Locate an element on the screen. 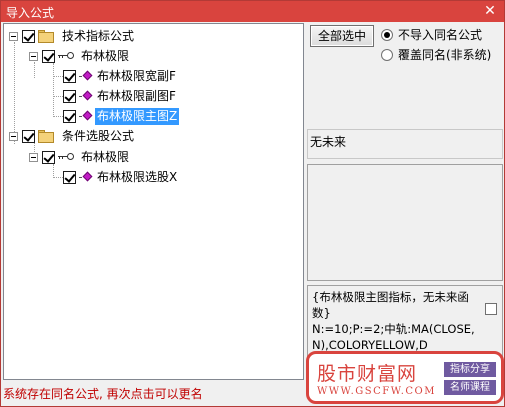 Image resolution: width=505 pixels, height=407 pixels. tree-item-selected: 布林极限主图Z is located at coordinates (121, 116).